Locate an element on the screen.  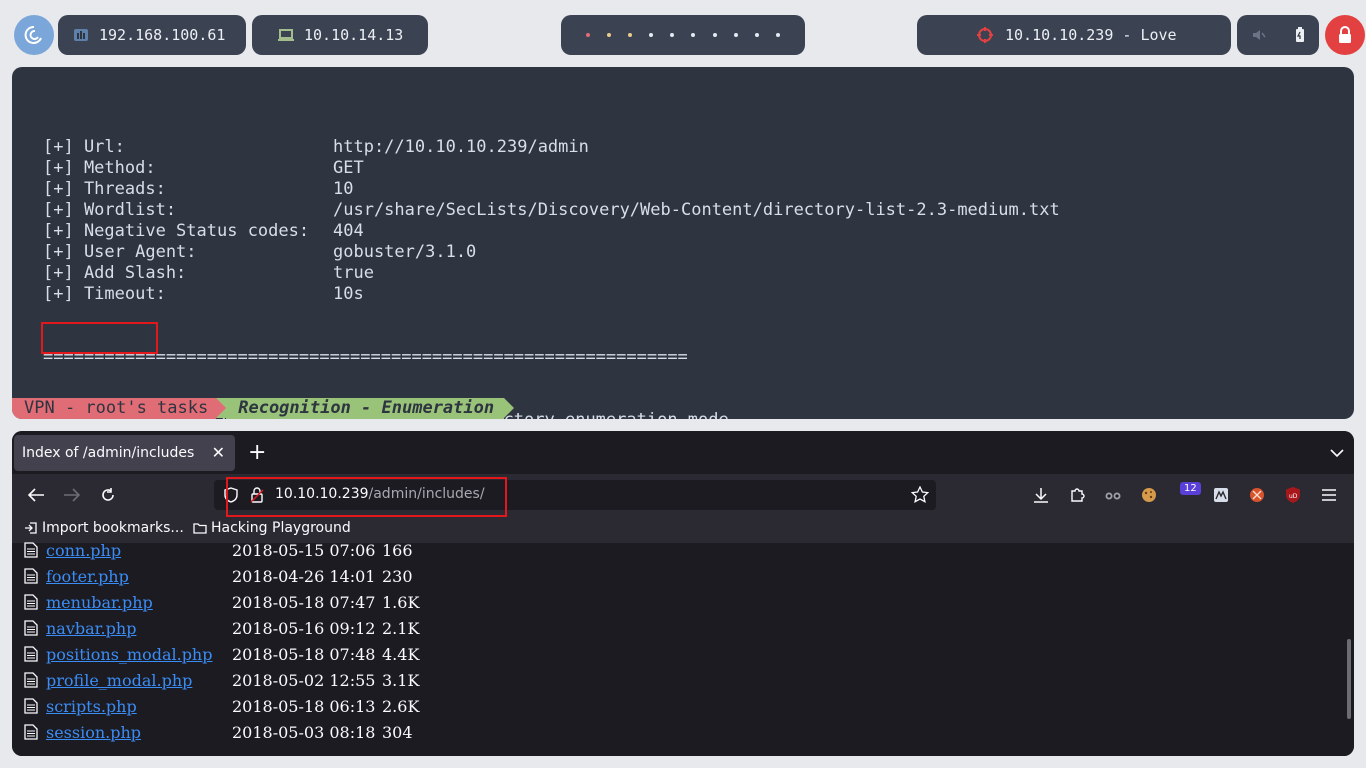
chevron-down-icon is located at coordinates (1337, 452).